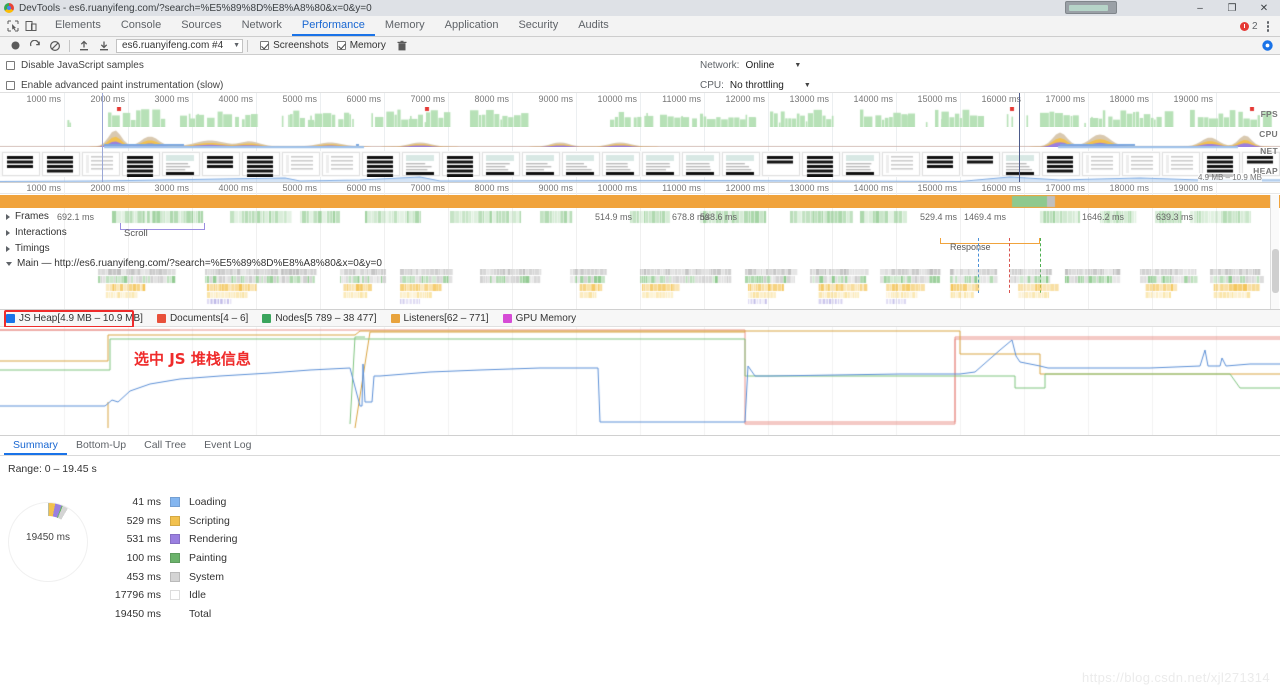 This screenshot has height=693, width=1280. I want to click on legend-row-system: 453 ms System, so click(220, 576).